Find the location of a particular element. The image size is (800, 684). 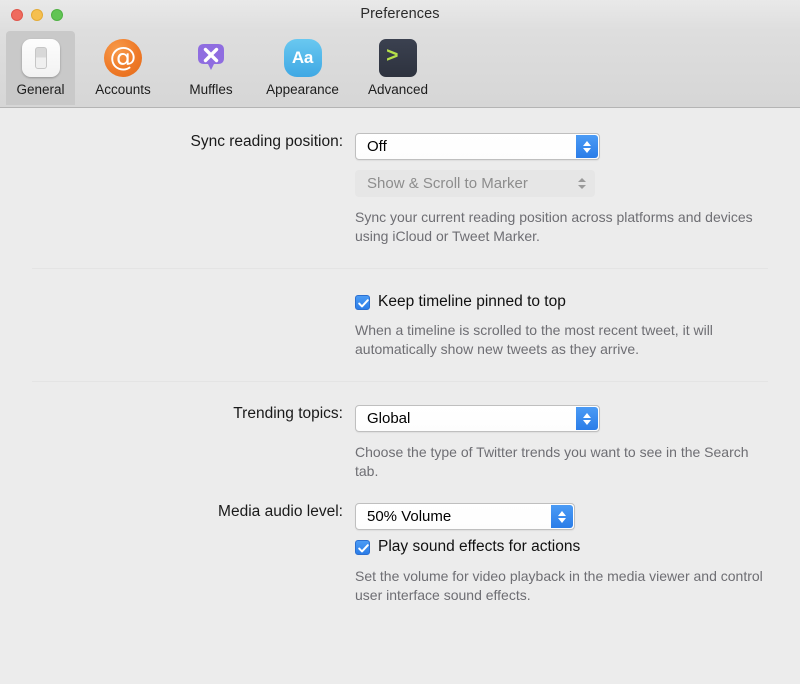

sync-reading-position-label: Sync reading position: is located at coordinates (266, 141).